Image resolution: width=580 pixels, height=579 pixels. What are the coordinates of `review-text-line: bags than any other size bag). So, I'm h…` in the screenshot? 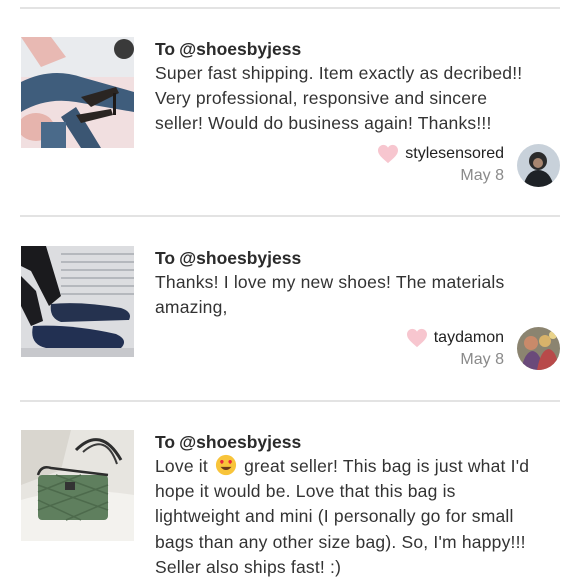 It's located at (340, 541).